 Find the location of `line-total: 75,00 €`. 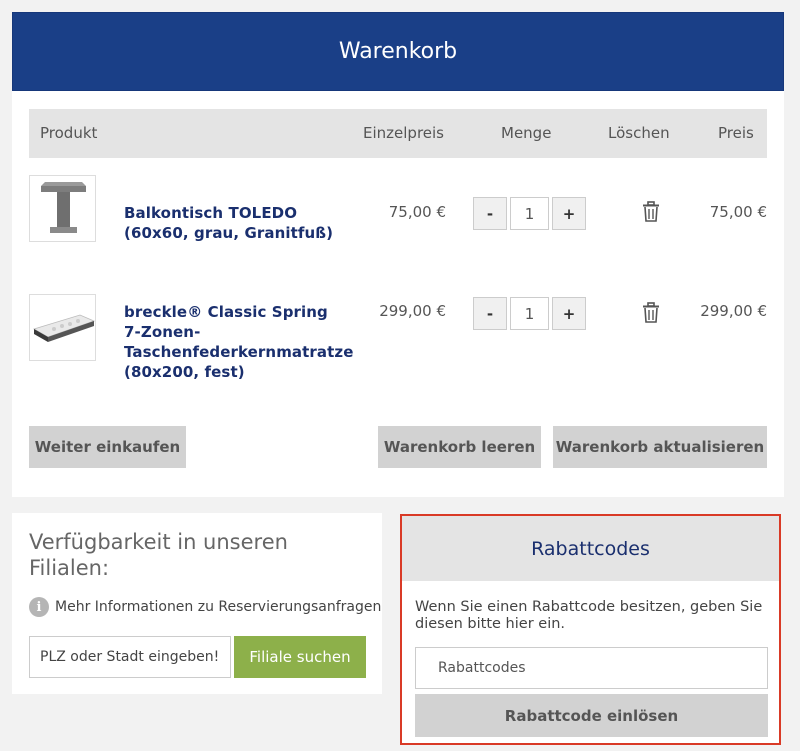

line-total: 75,00 € is located at coordinates (738, 212).